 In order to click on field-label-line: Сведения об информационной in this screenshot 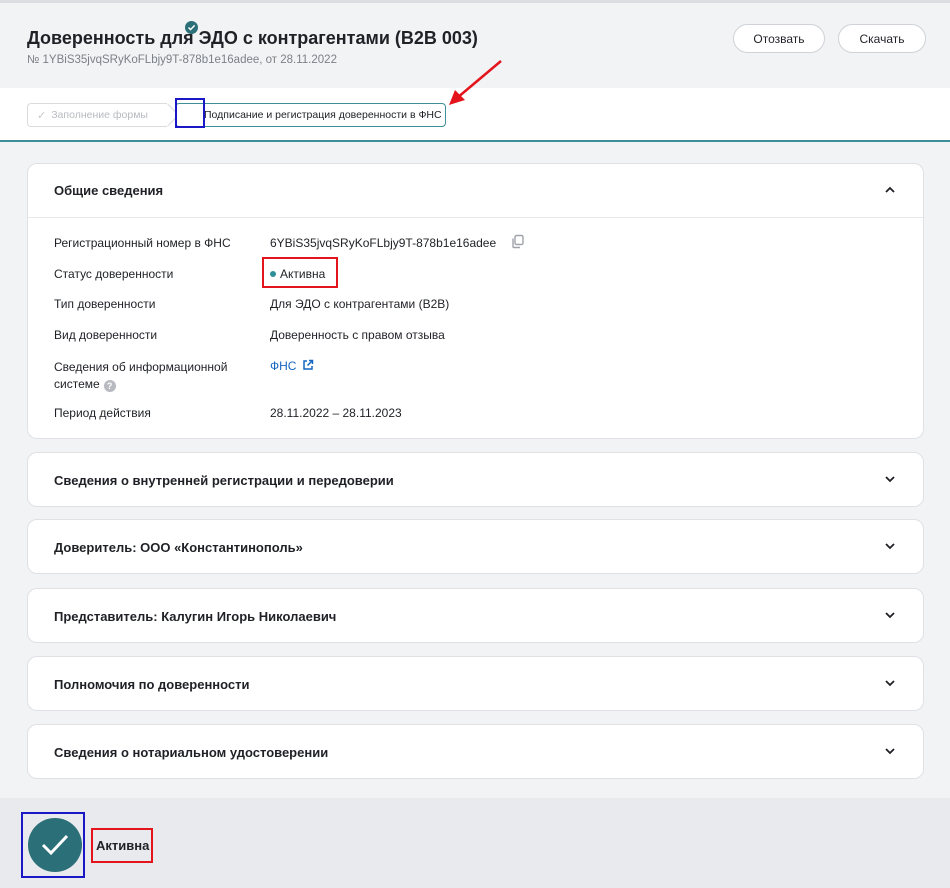, I will do `click(141, 367)`.